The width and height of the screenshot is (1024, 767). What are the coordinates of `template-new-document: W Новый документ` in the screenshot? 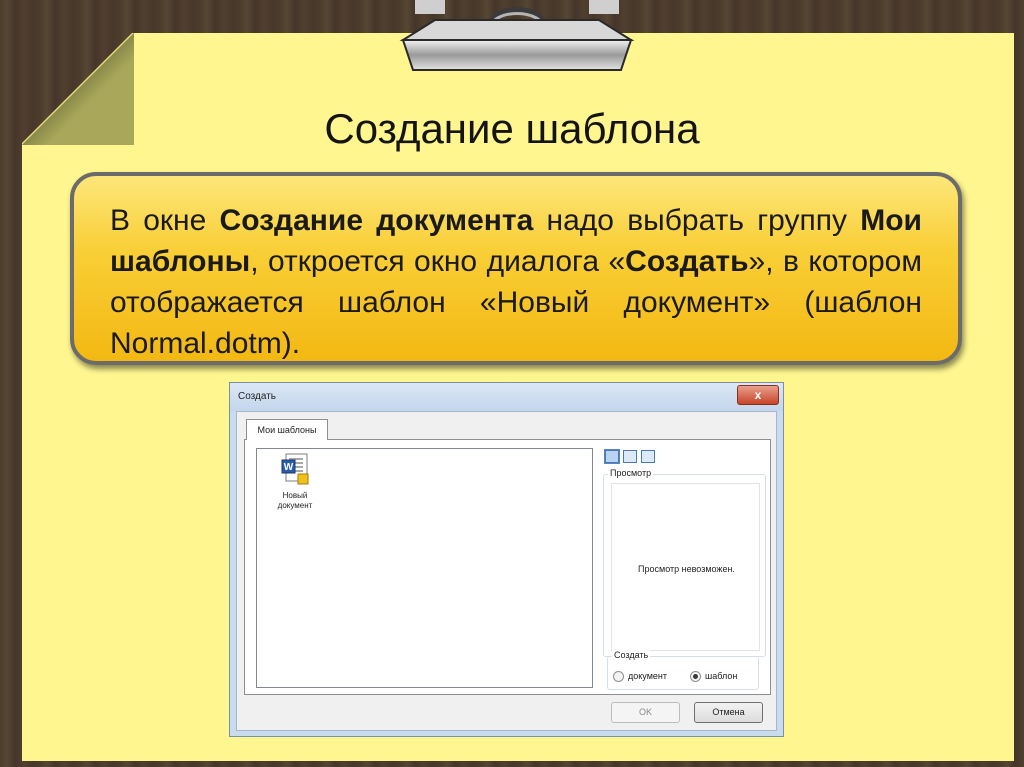 It's located at (295, 481).